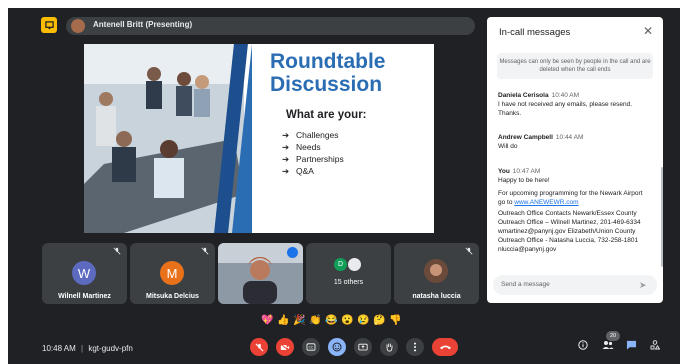 The width and height of the screenshot is (691, 364). What do you see at coordinates (541, 142) in the screenshot?
I see `chat-message: Andrew Campbell 10:44 AM Will do` at bounding box center [541, 142].